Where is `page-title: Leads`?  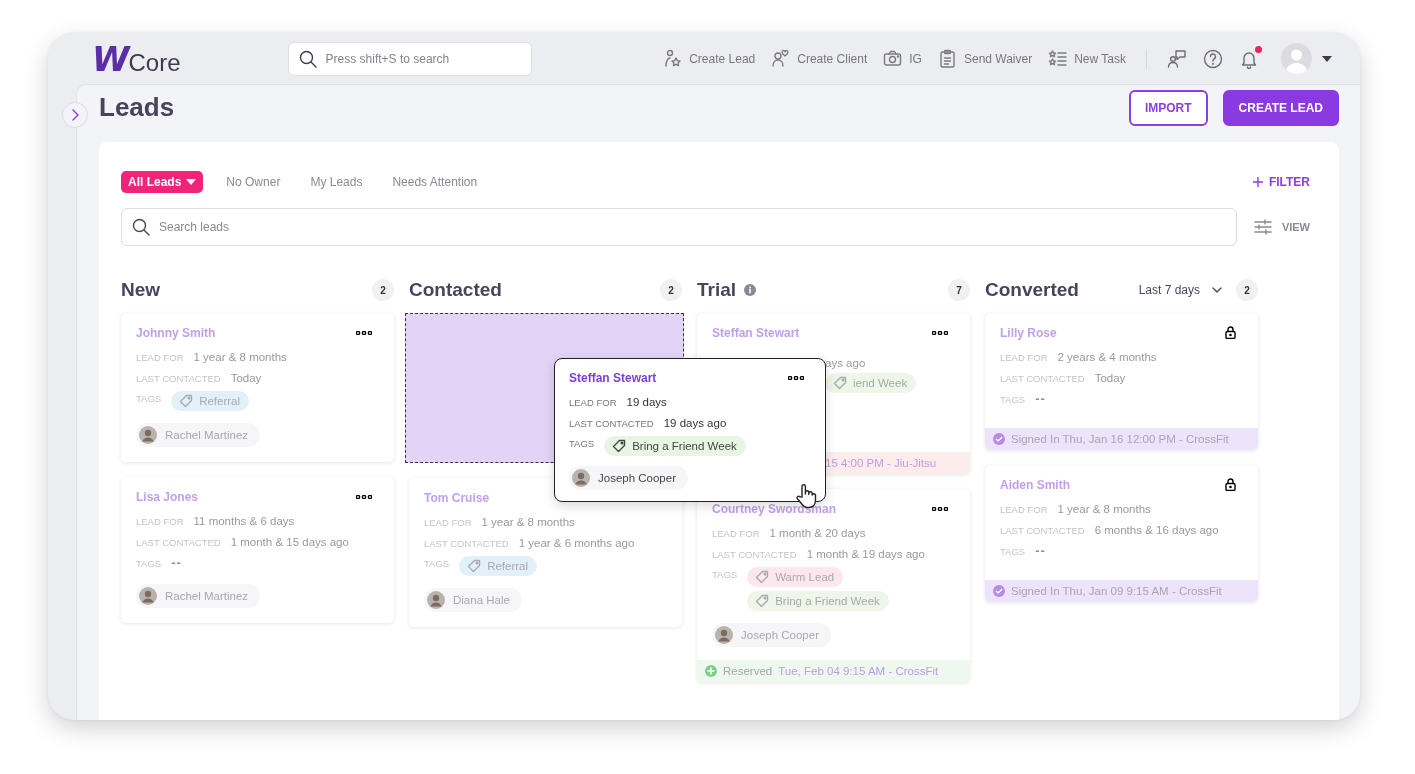
page-title: Leads is located at coordinates (137, 107).